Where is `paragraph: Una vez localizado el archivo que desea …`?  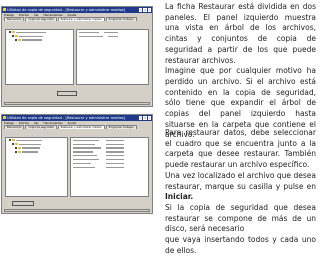
paragraph: Una vez localizado el archivo que desea … is located at coordinates (240, 187).